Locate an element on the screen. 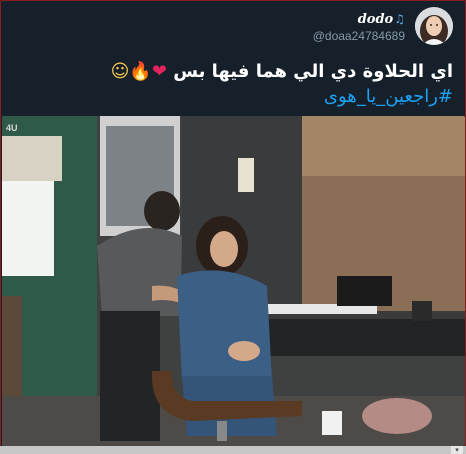  tweet-text: اي الحلاوة دي الي هما فيها بس is located at coordinates (313, 71).